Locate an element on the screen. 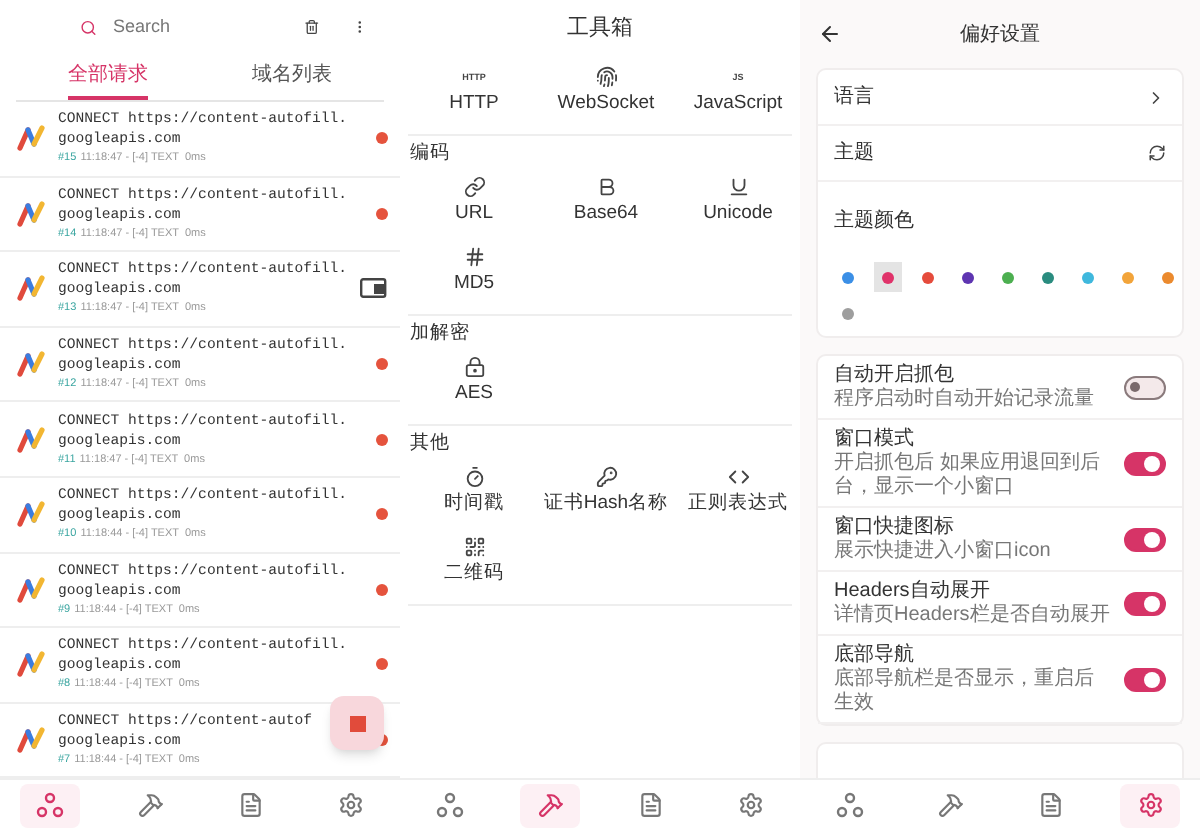 The height and width of the screenshot is (830, 1200). fingerprint-icon is located at coordinates (606, 77).